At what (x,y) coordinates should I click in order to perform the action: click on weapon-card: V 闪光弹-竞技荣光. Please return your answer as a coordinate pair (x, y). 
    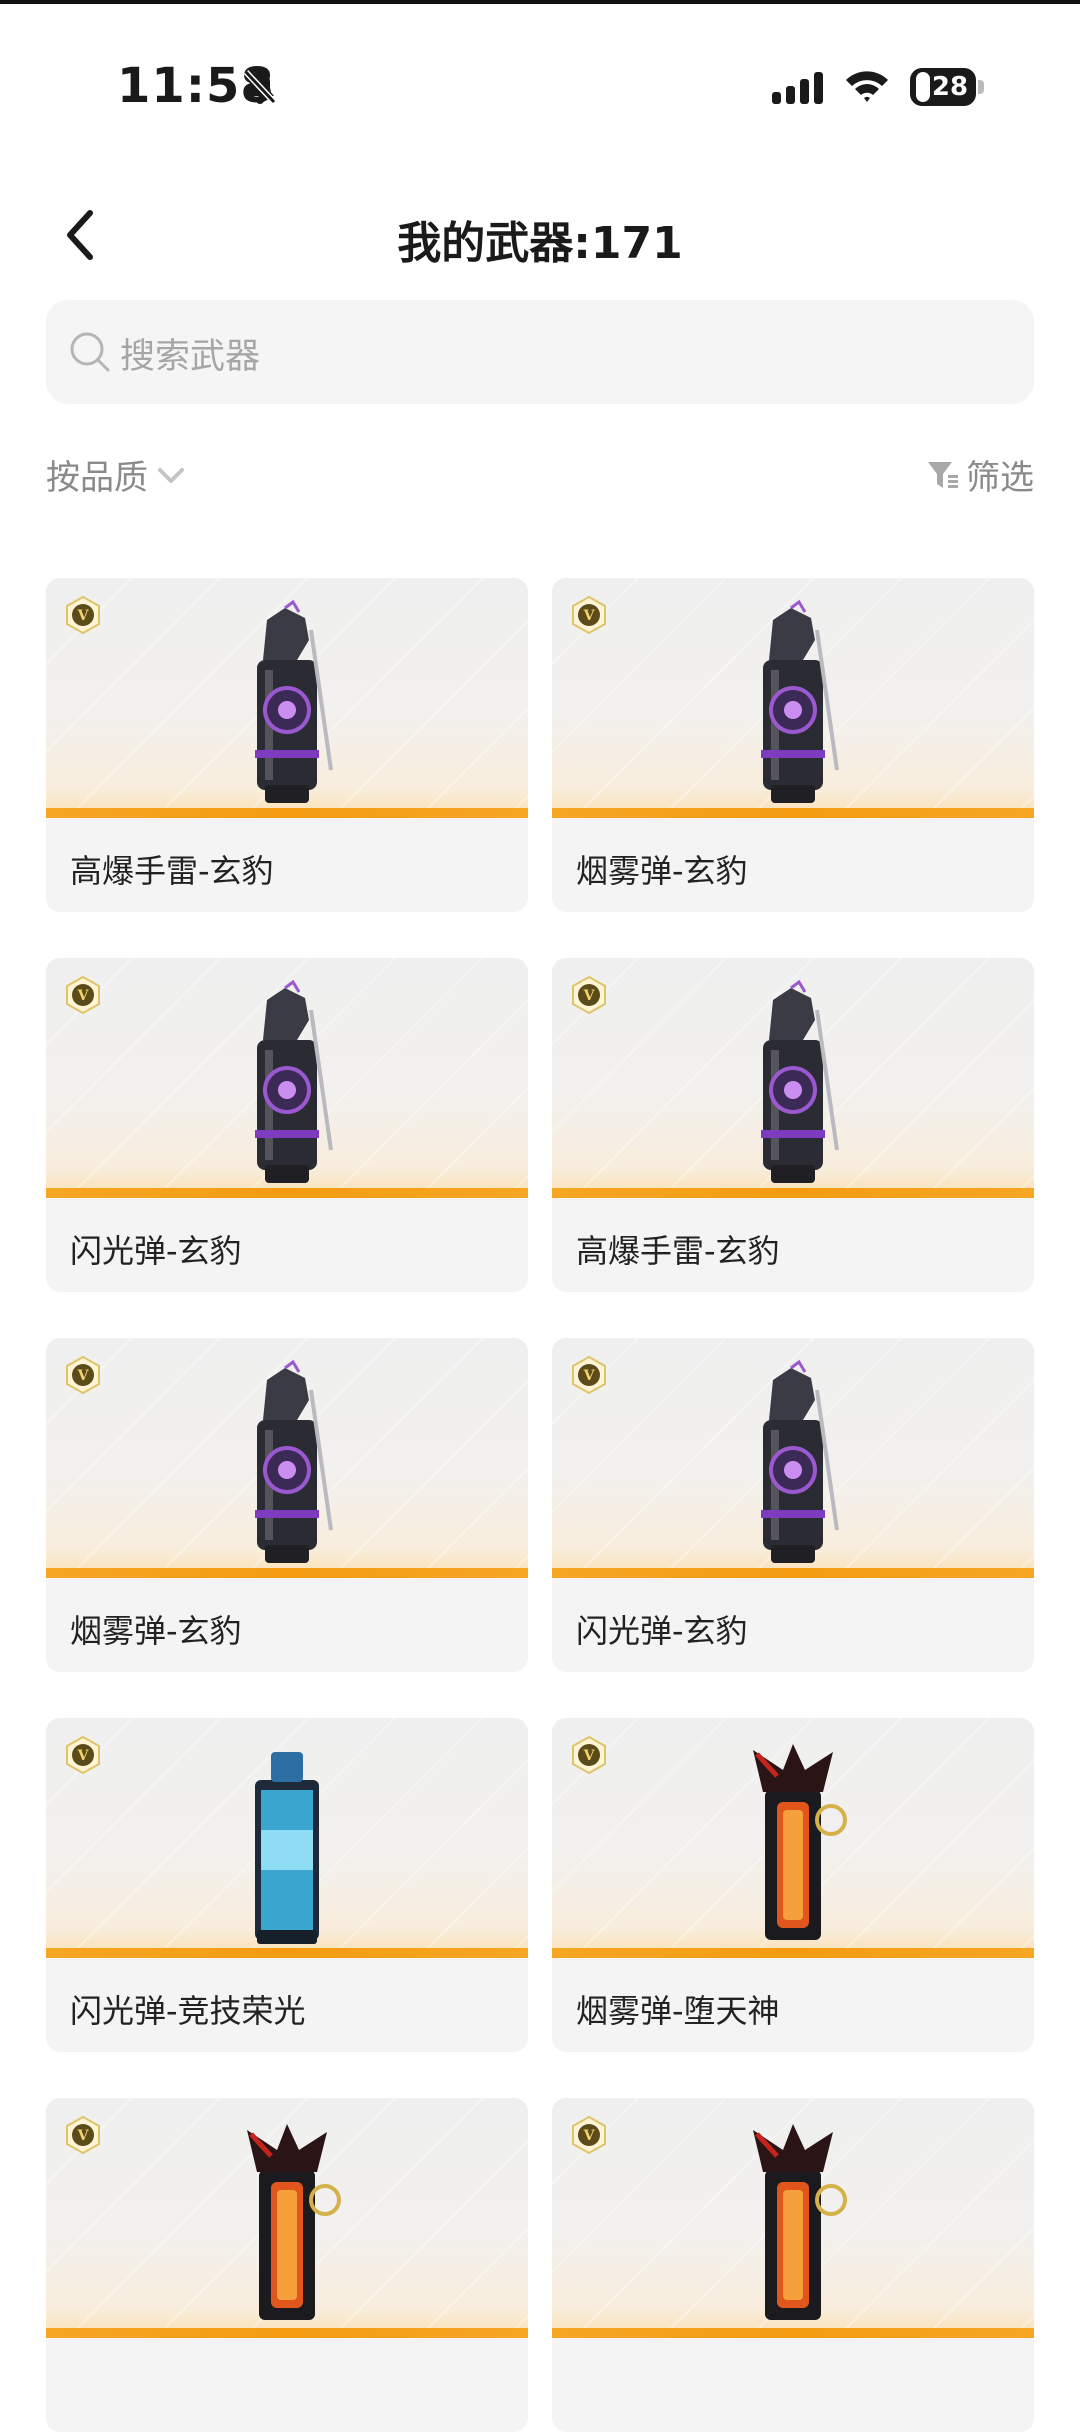
    Looking at the image, I should click on (287, 1885).